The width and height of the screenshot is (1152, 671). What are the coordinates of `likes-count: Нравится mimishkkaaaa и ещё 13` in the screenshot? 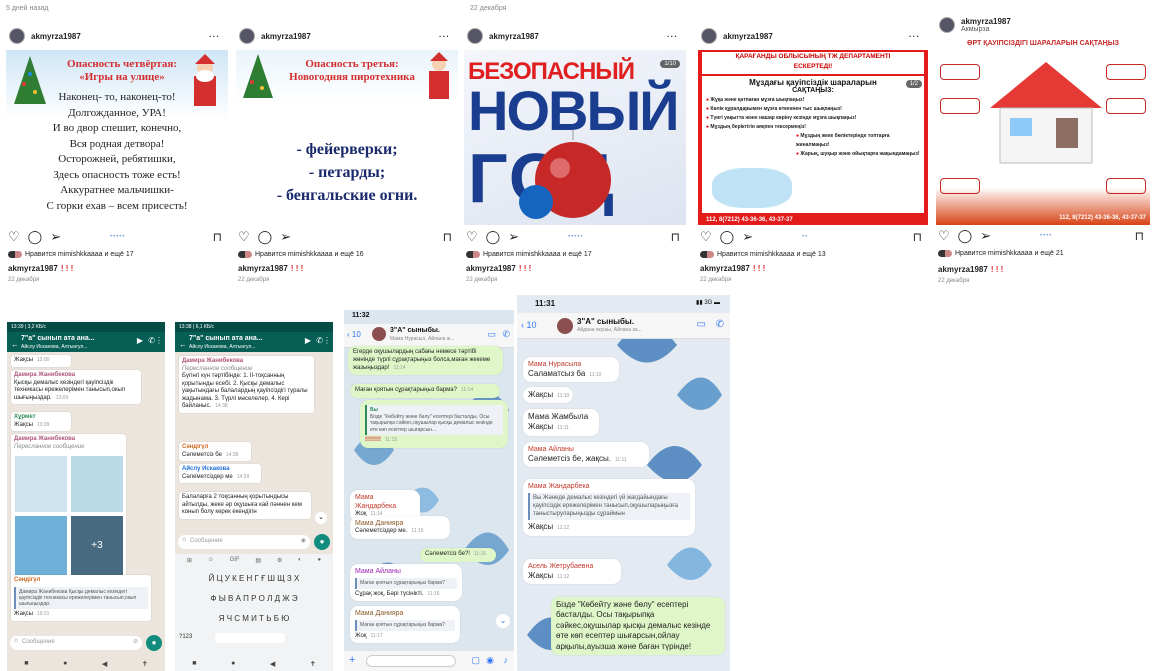 It's located at (771, 254).